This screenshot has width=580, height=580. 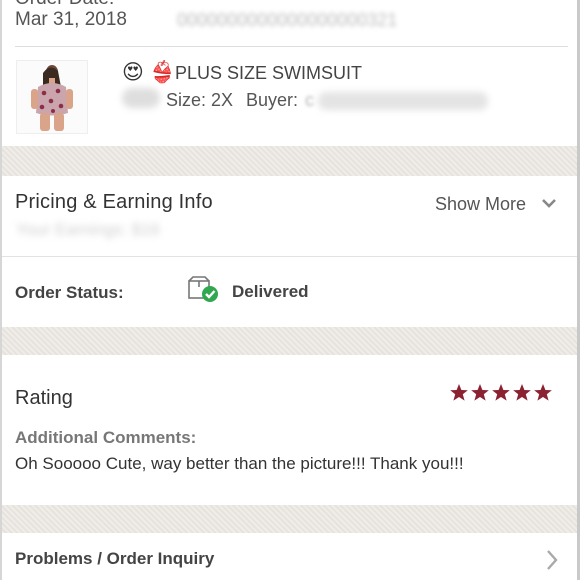 I want to click on buyer-name-blur, so click(x=403, y=101).